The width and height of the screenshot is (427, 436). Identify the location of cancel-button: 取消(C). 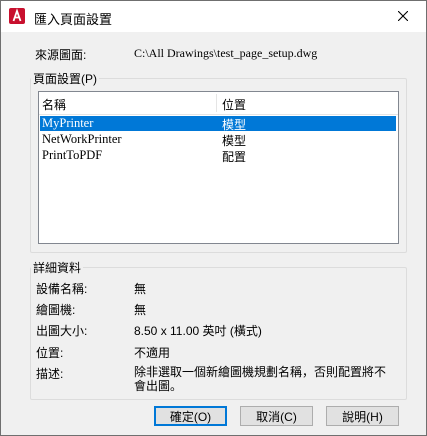
(276, 416).